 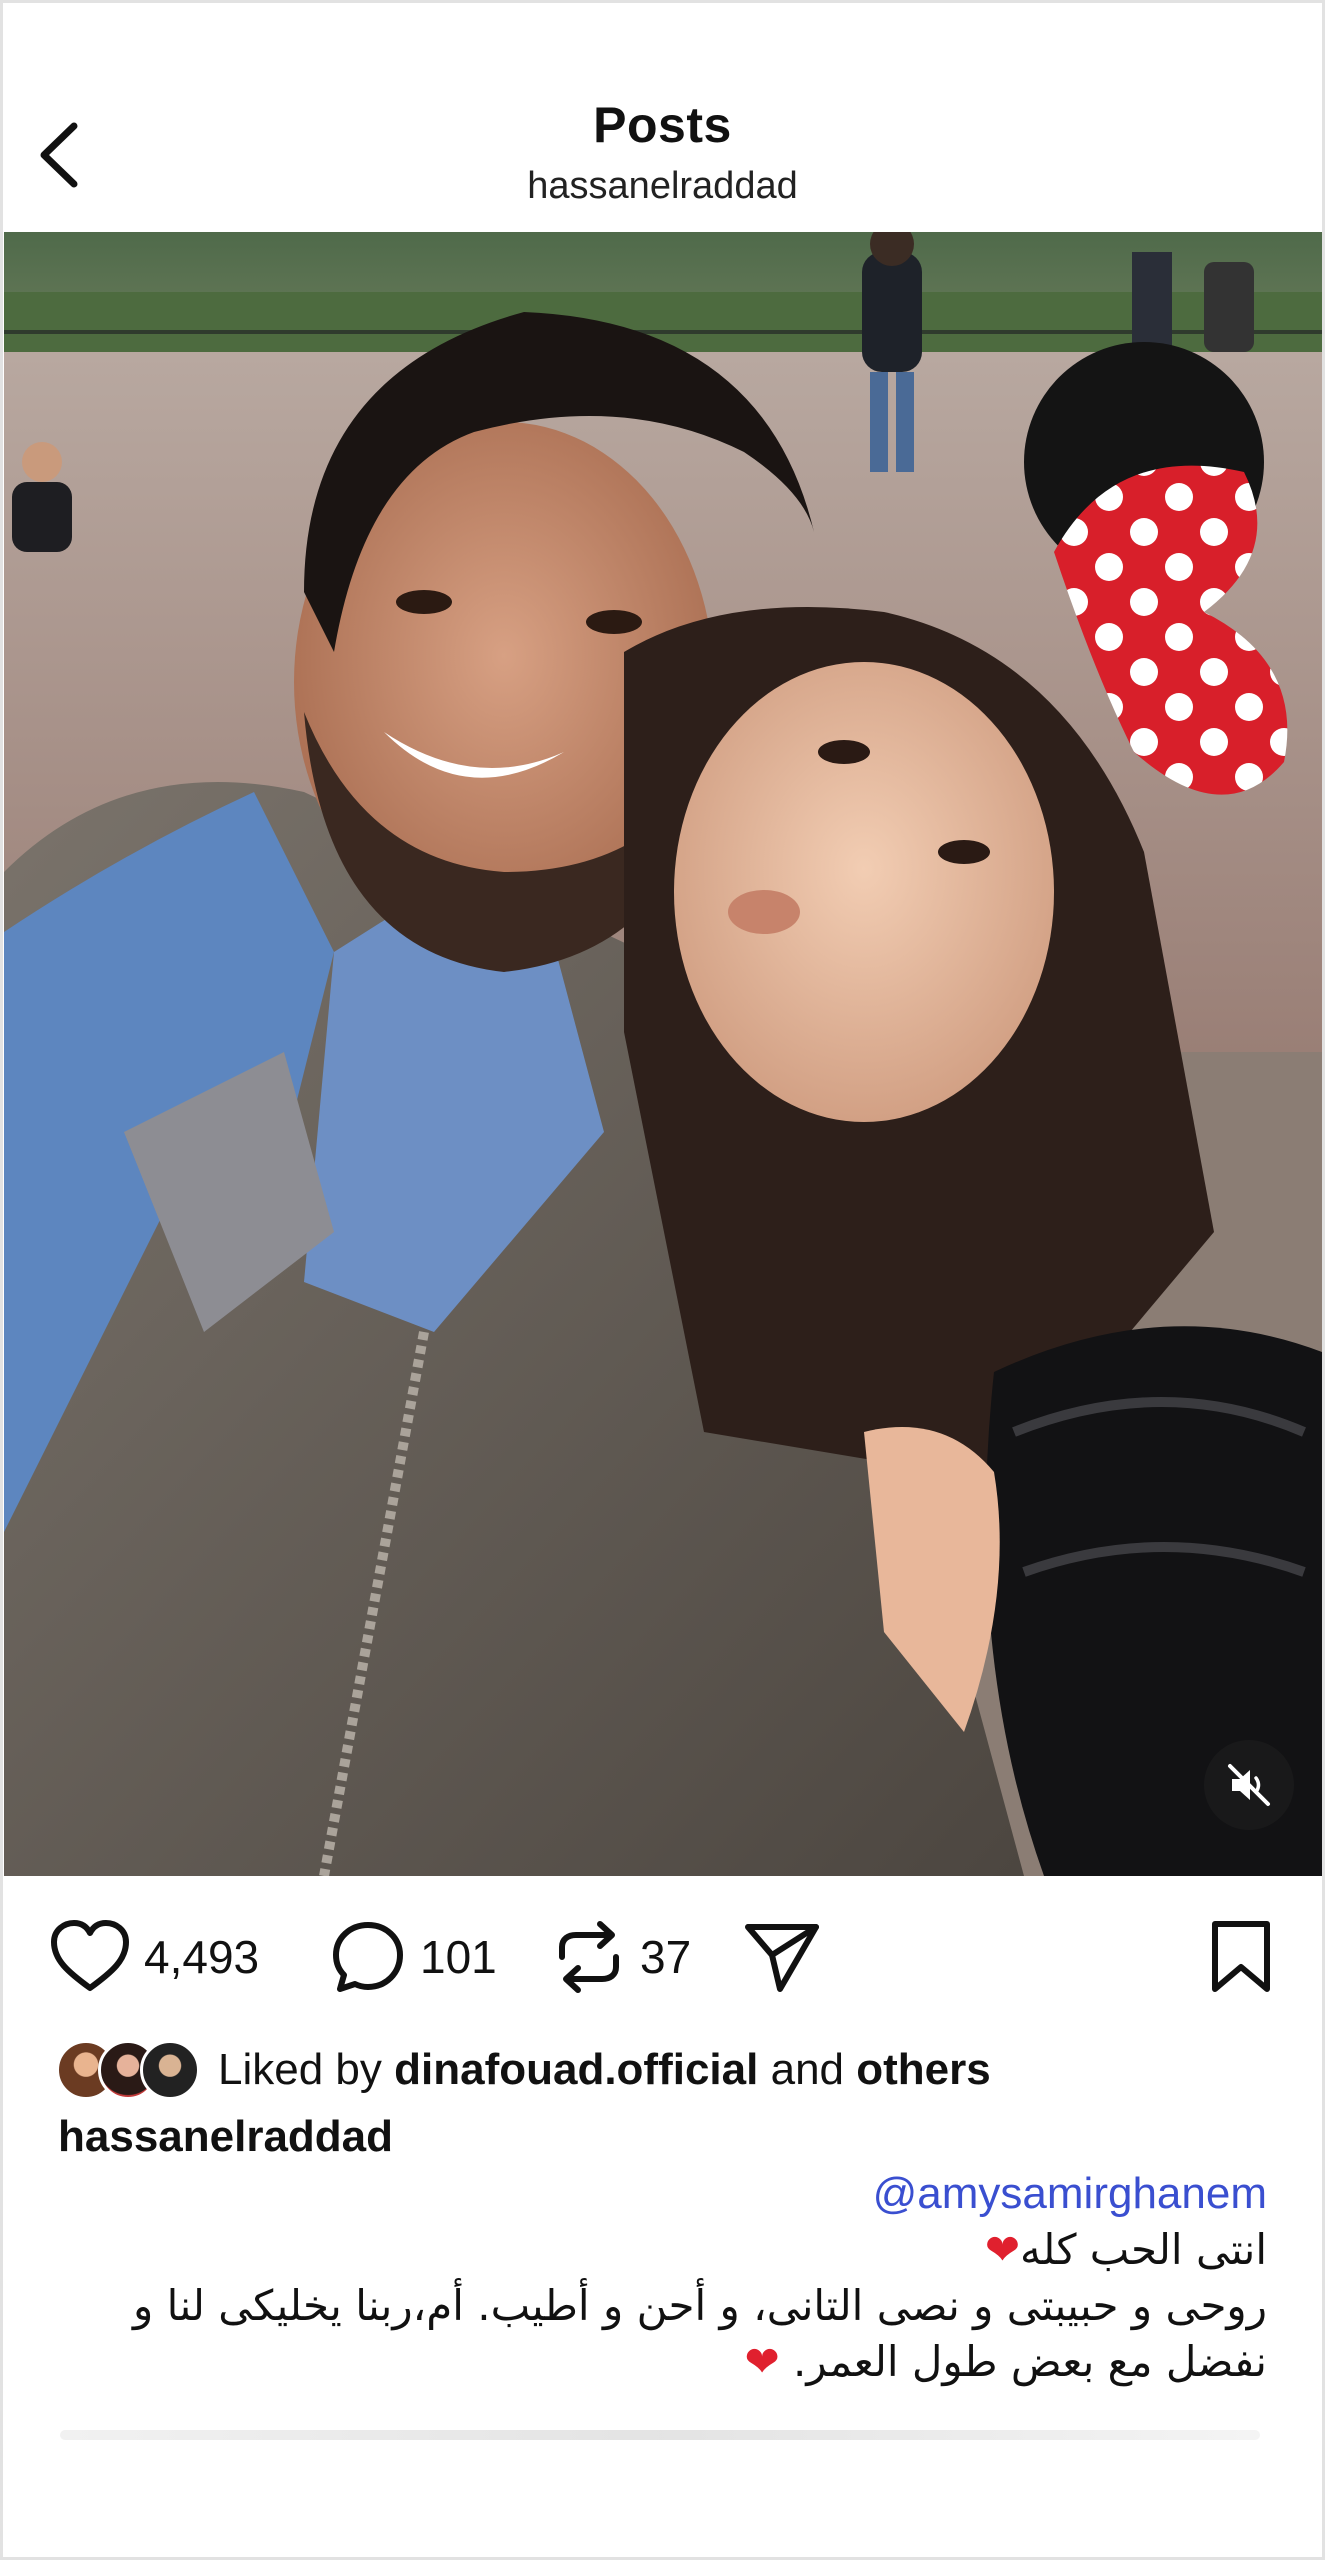 What do you see at coordinates (458, 1957) in the screenshot?
I see `comment-count: 101` at bounding box center [458, 1957].